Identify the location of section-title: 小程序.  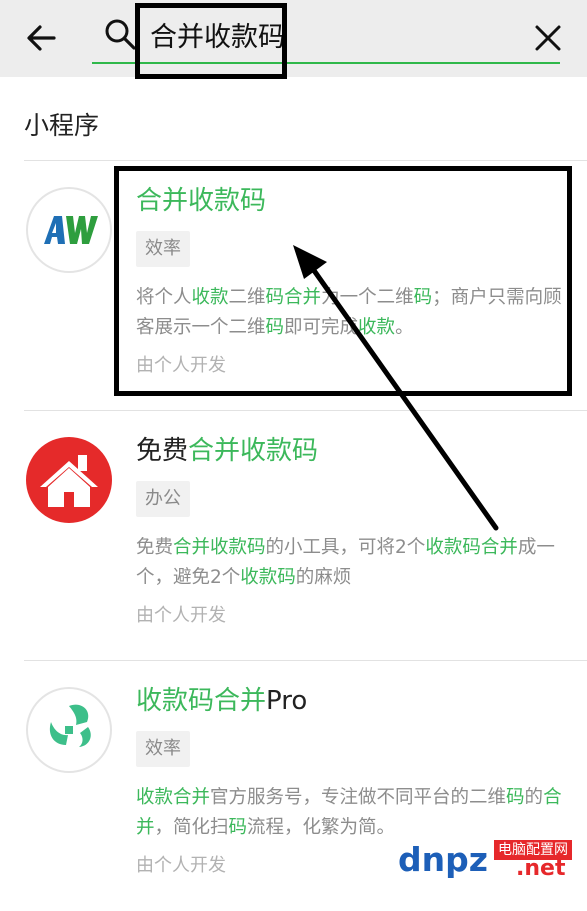
(62, 125).